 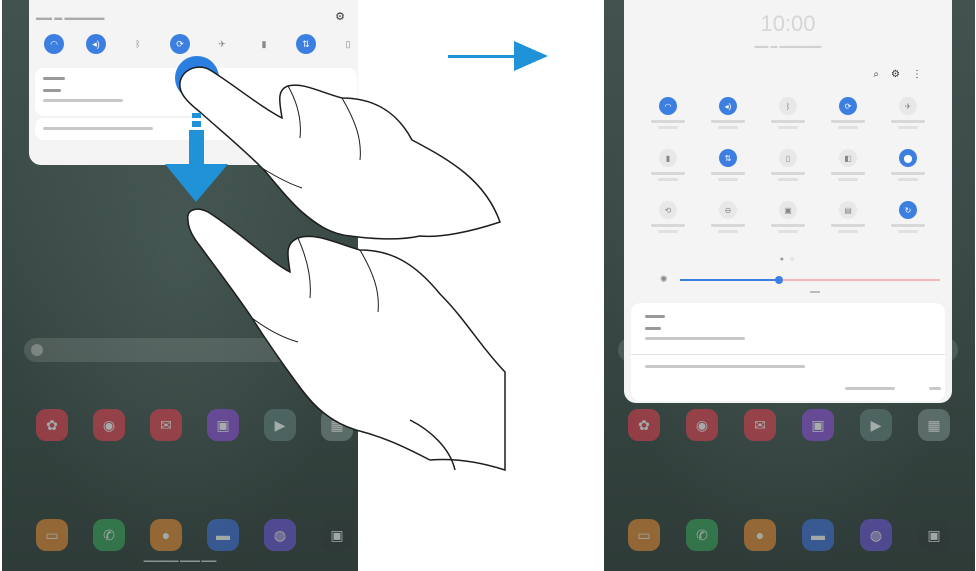 What do you see at coordinates (196, 183) in the screenshot?
I see `arrow-down-icon` at bounding box center [196, 183].